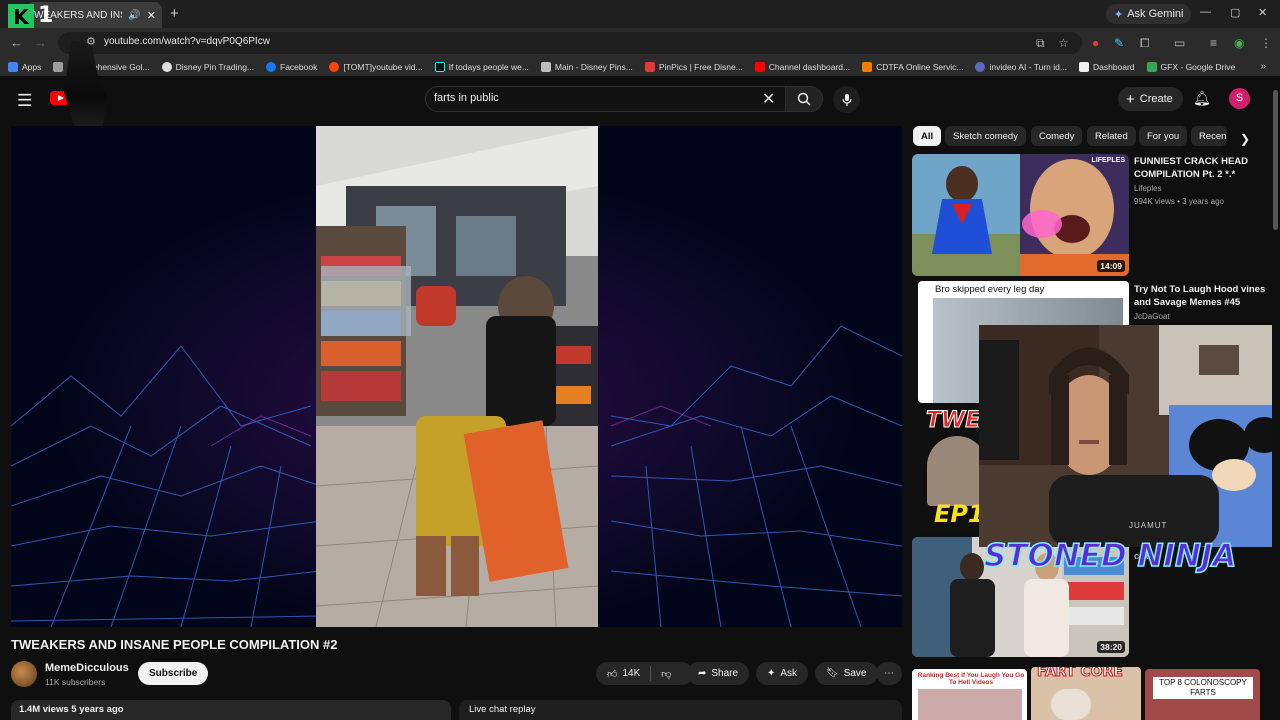 The height and width of the screenshot is (720, 1280). What do you see at coordinates (846, 99) in the screenshot?
I see `voice-search-button` at bounding box center [846, 99].